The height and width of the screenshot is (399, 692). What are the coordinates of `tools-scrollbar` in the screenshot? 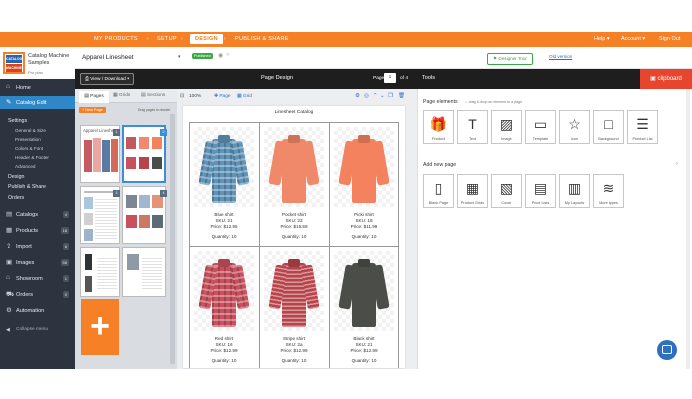 It's located at (688, 229).